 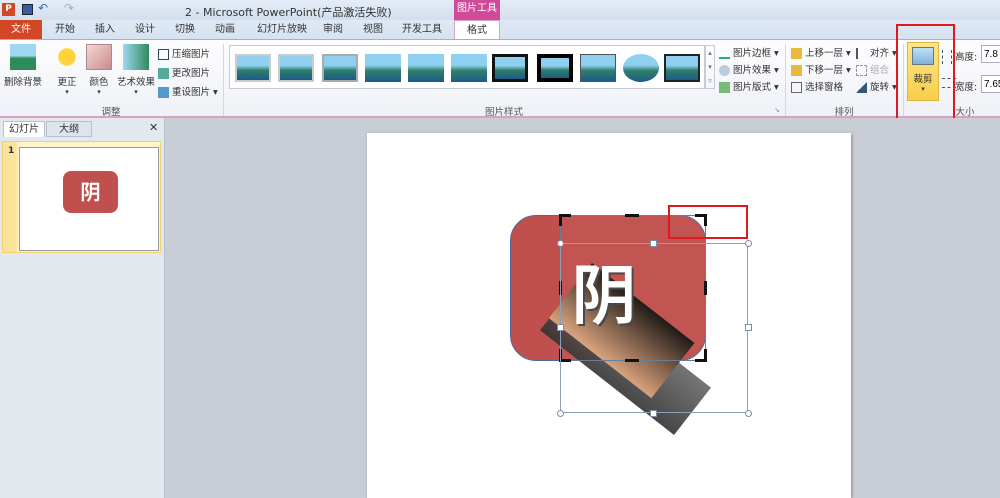 I want to click on group-label-adjust: 调整, so click(x=111, y=112).